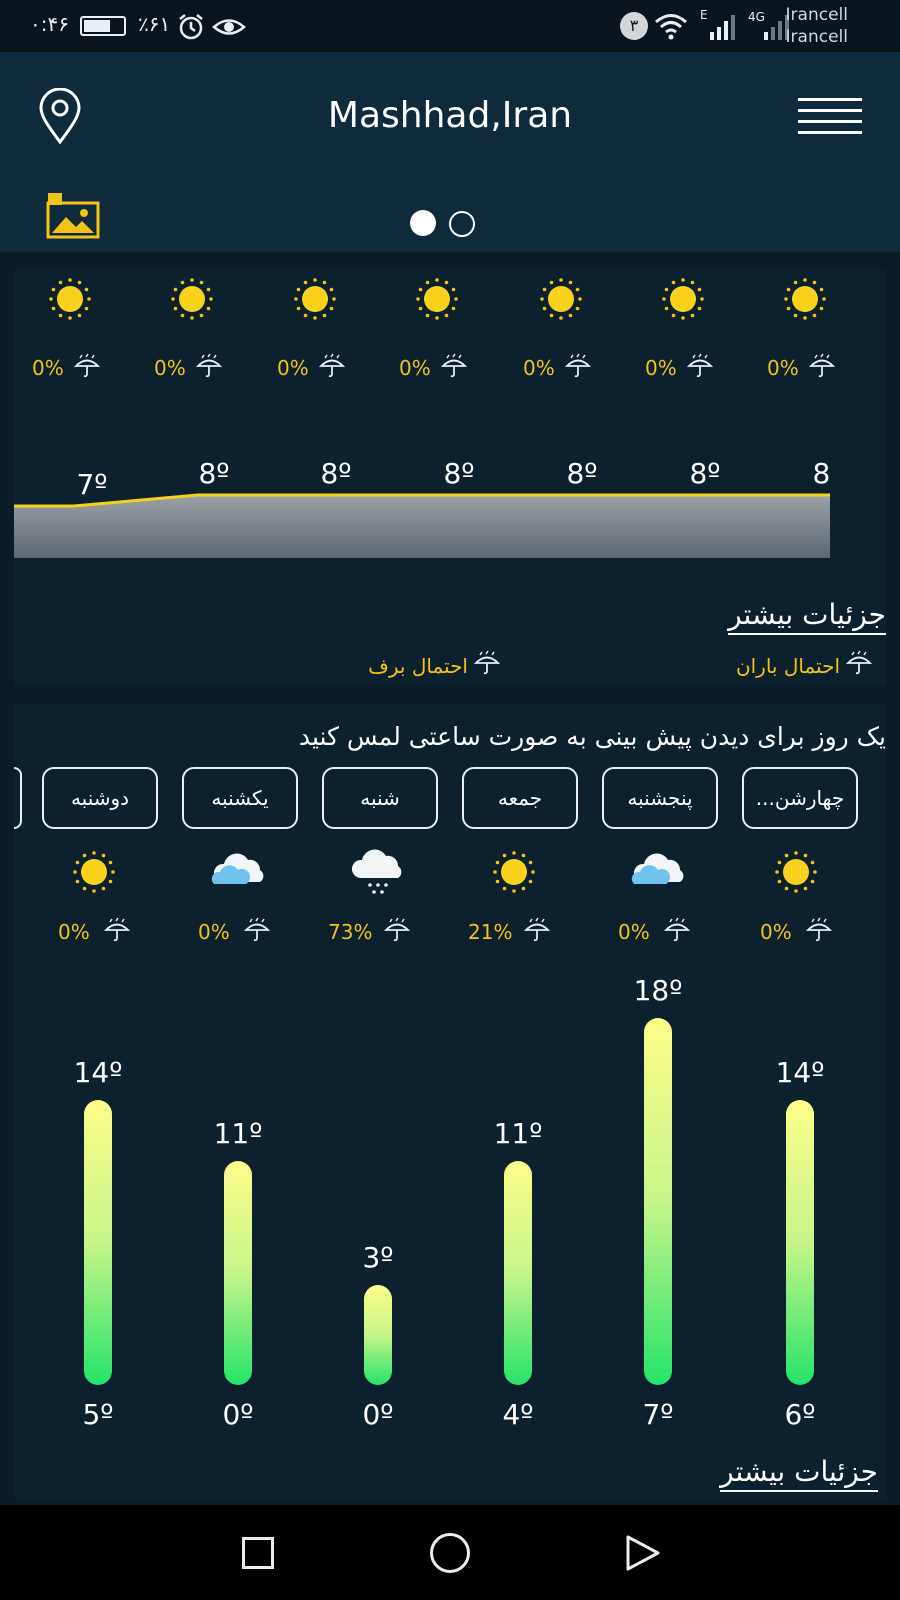  What do you see at coordinates (100, 798) in the screenshot?
I see `day-tab: دوشنبه` at bounding box center [100, 798].